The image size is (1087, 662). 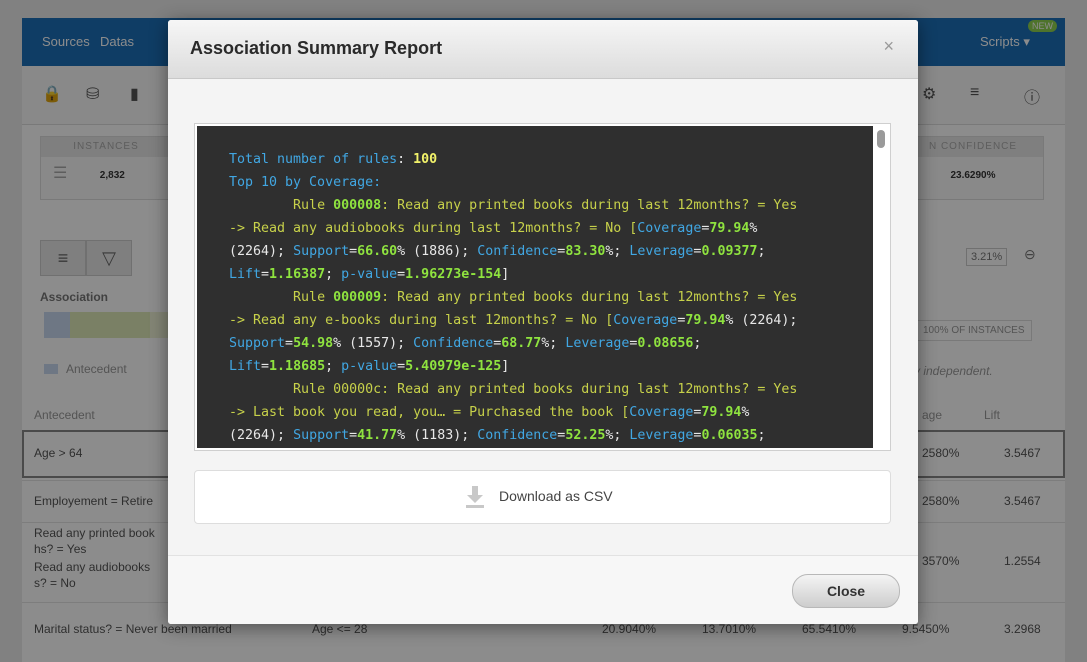 What do you see at coordinates (301, 182) in the screenshot?
I see `top-heading: Top 10 by Coverage` at bounding box center [301, 182].